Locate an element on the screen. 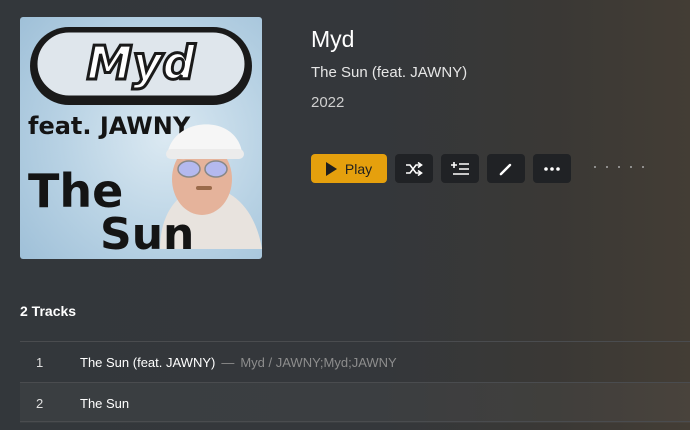 The image size is (690, 430). play-button: Play is located at coordinates (349, 168).